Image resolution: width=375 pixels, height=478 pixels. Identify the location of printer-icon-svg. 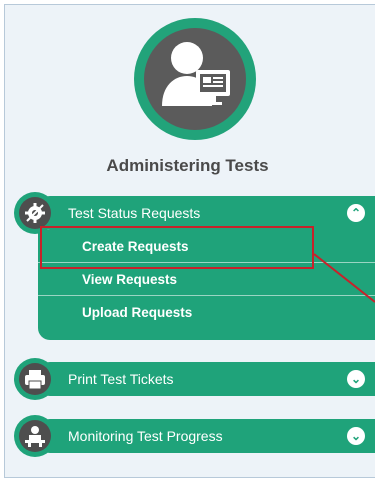
(35, 380).